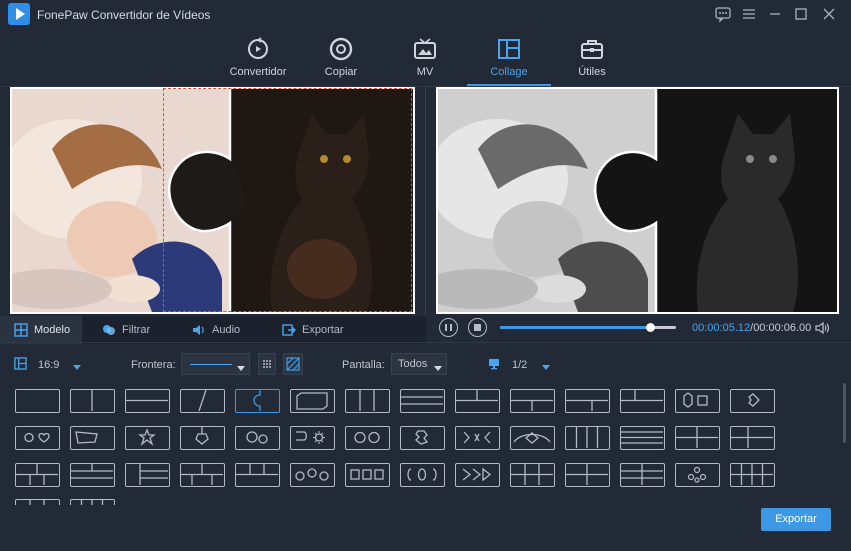 The width and height of the screenshot is (851, 551). What do you see at coordinates (448, 327) in the screenshot?
I see `pause-button` at bounding box center [448, 327].